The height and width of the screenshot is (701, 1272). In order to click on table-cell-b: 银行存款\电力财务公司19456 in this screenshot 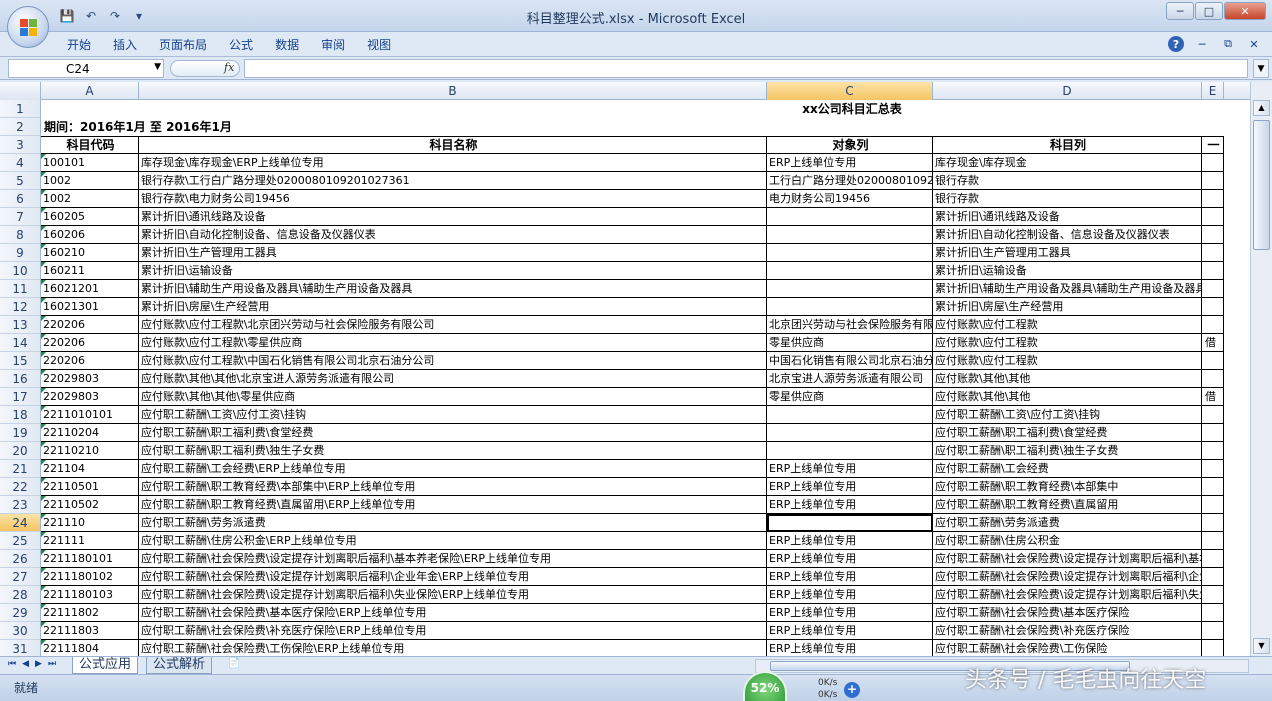, I will do `click(453, 199)`.